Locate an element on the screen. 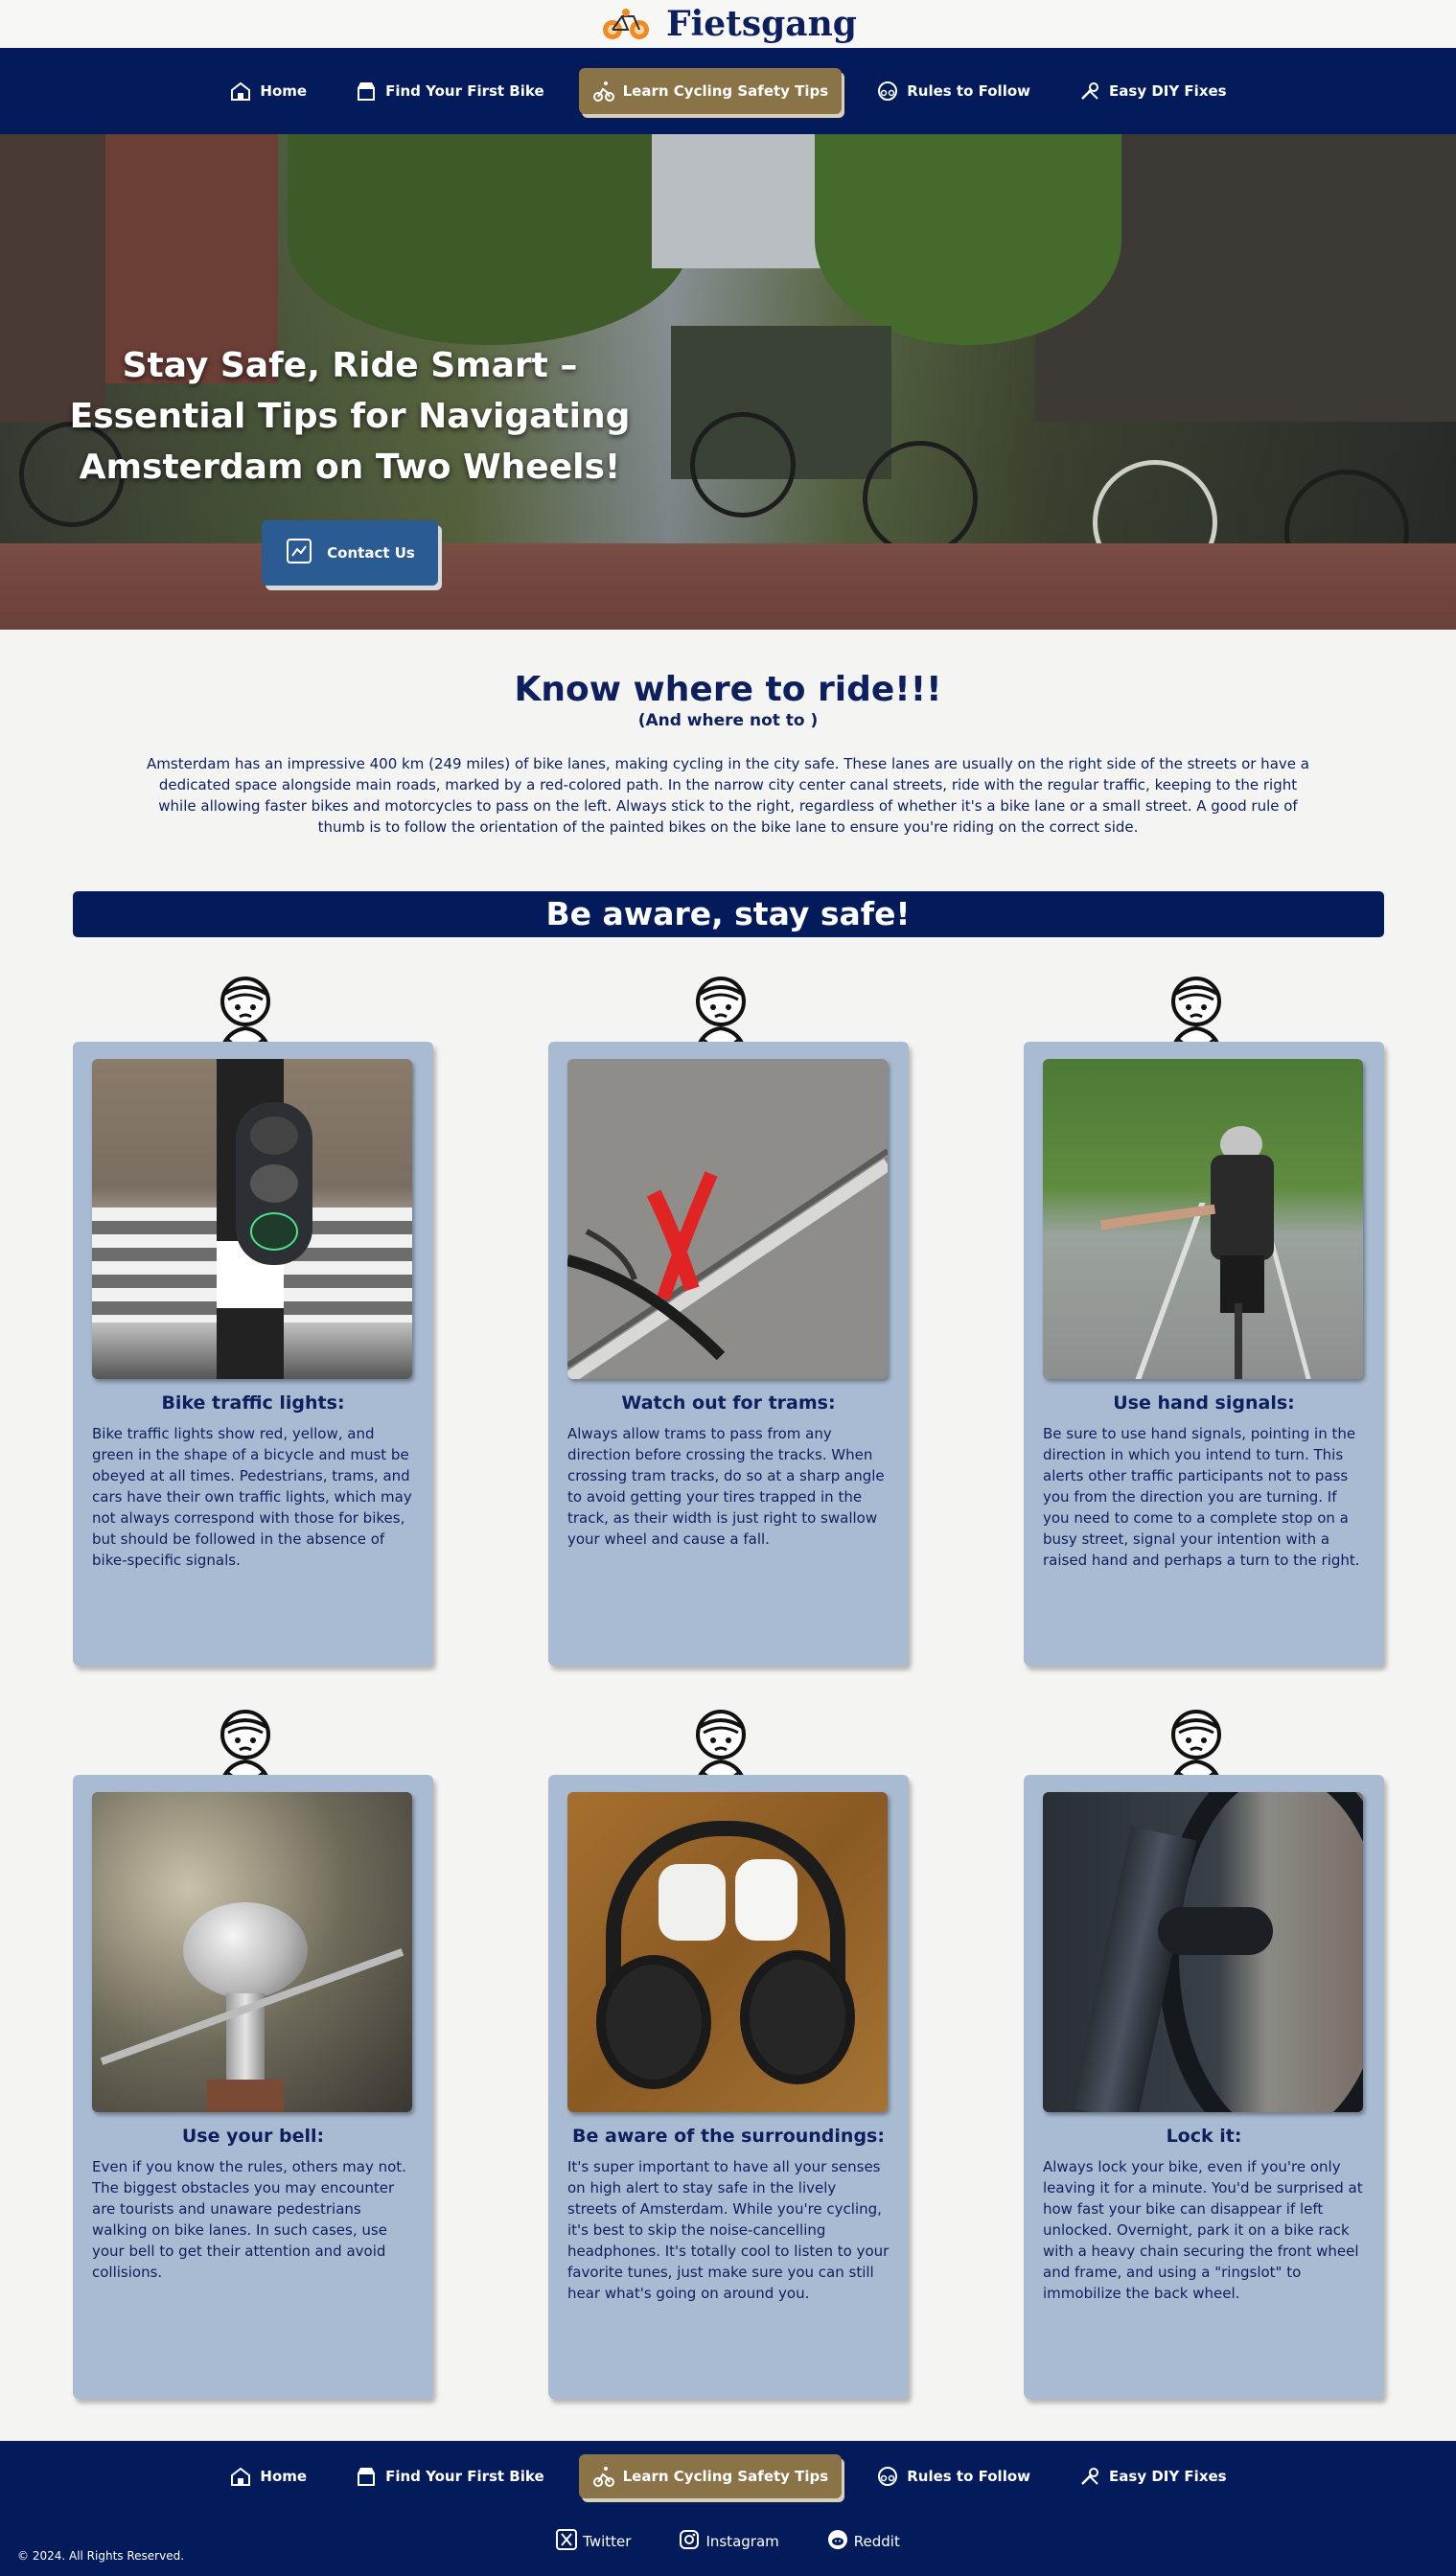  contact-icon is located at coordinates (299, 553).